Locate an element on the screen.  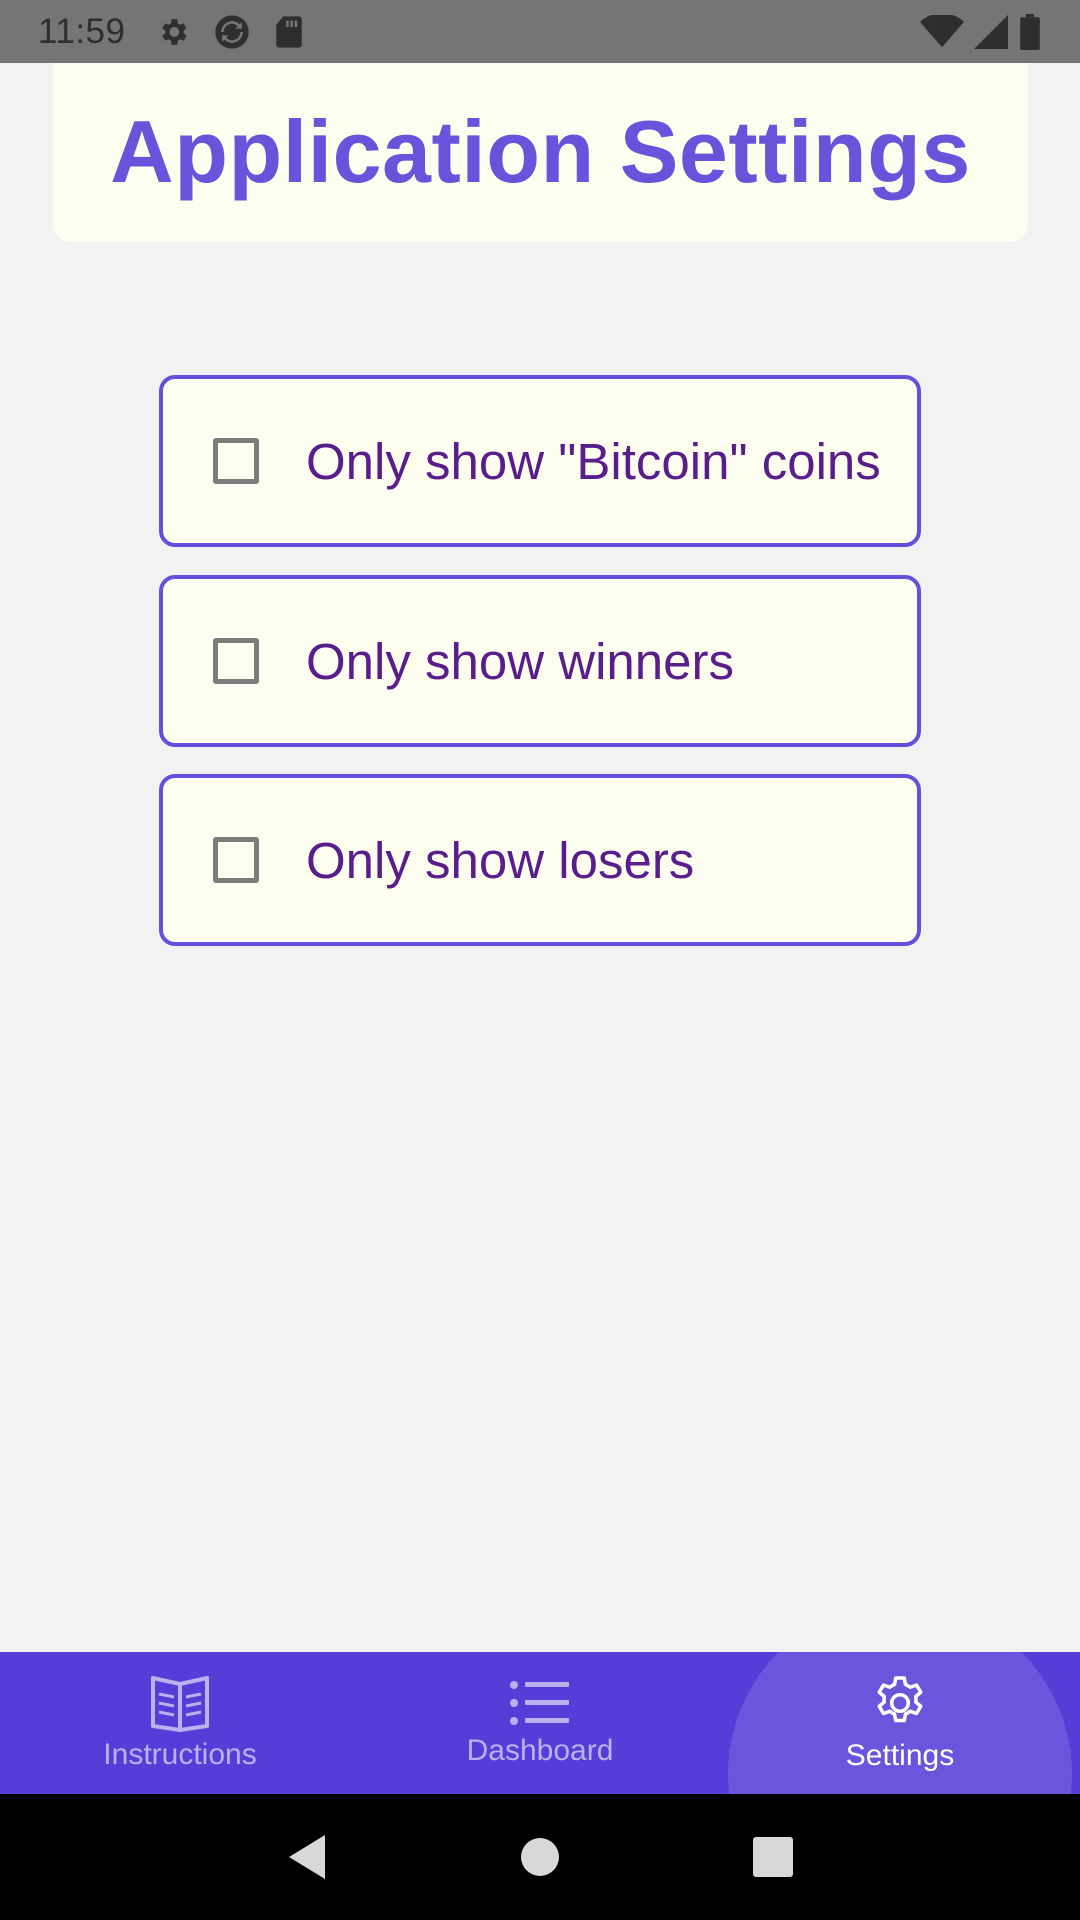
sync-icon is located at coordinates (232, 32).